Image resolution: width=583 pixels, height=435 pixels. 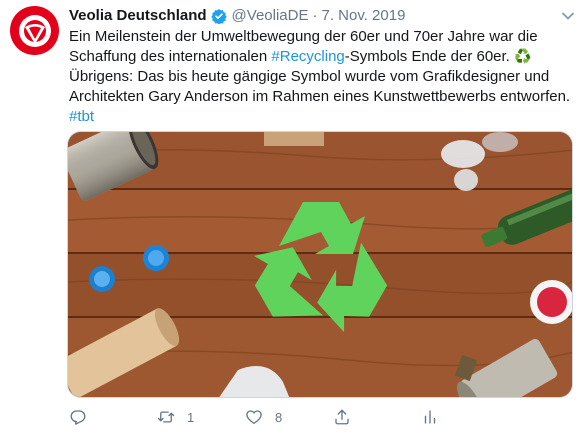 I want to click on retweet-icon, so click(x=166, y=417).